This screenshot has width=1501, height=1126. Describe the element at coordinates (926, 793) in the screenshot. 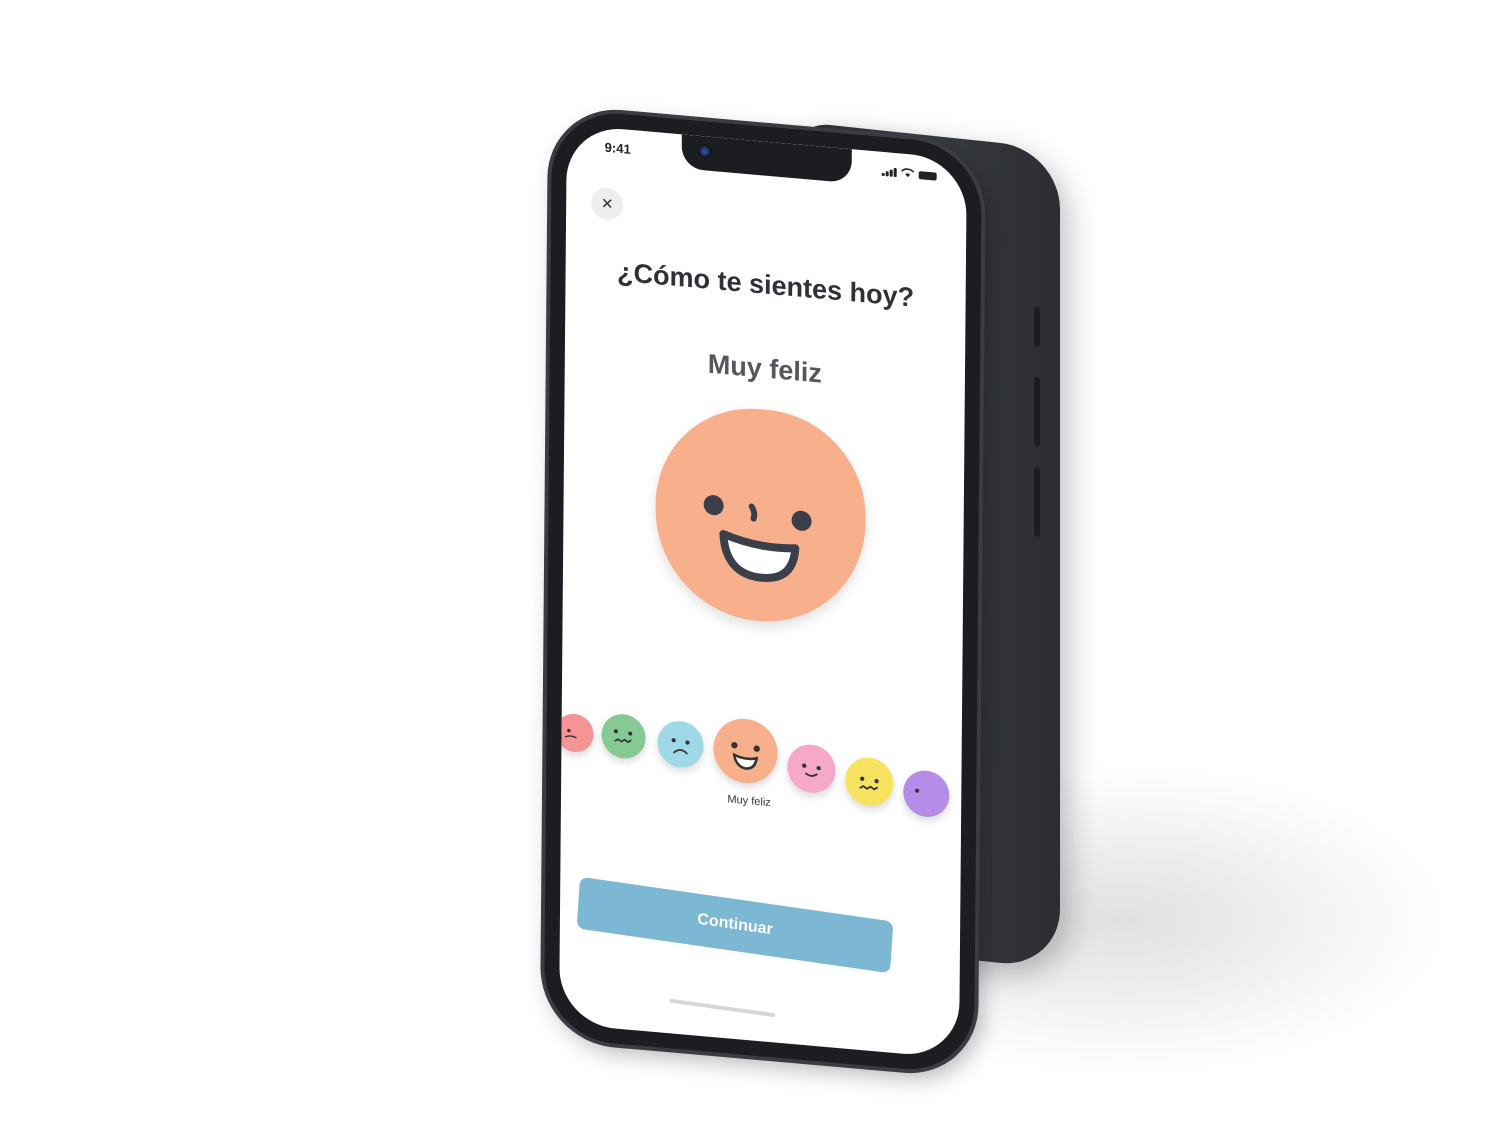

I see `mood-option-purple` at that location.